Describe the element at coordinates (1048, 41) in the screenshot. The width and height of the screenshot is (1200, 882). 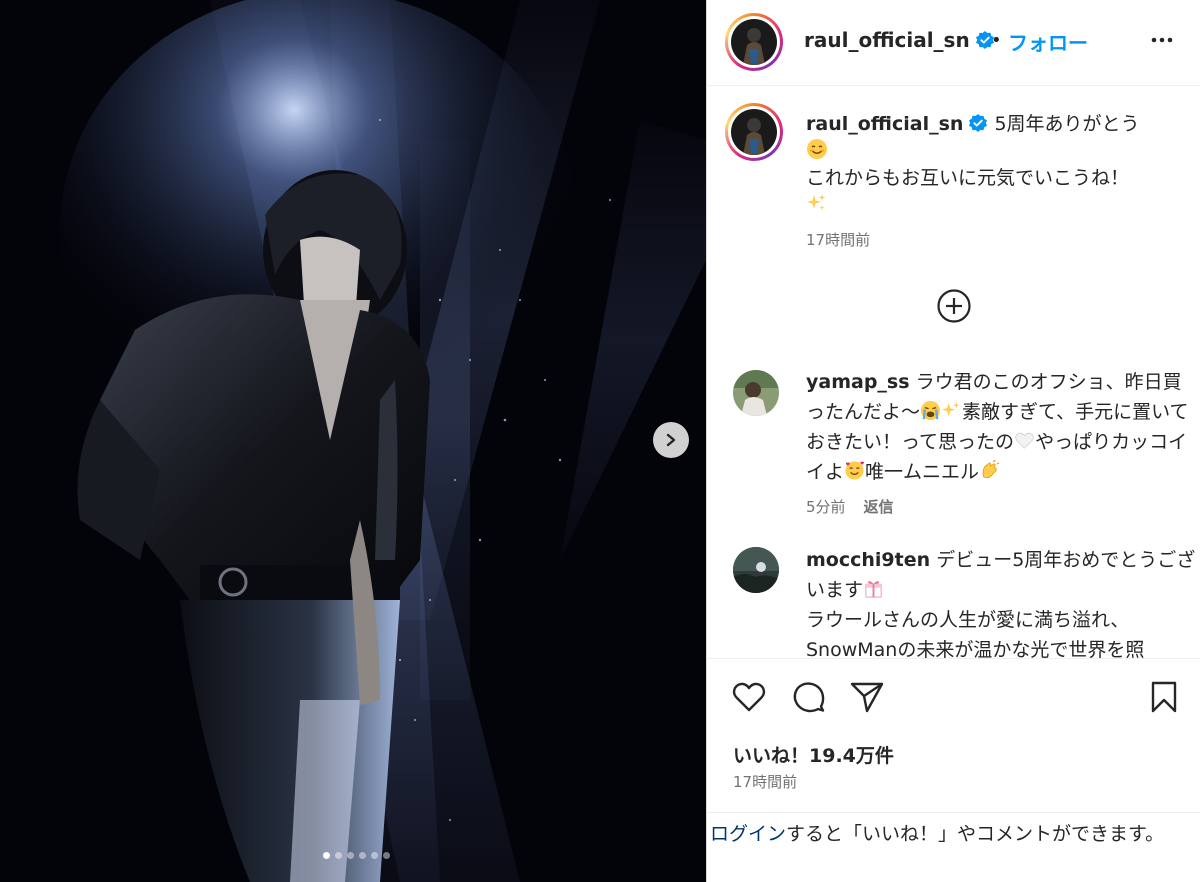
I see `follow-button: フォロー` at that location.